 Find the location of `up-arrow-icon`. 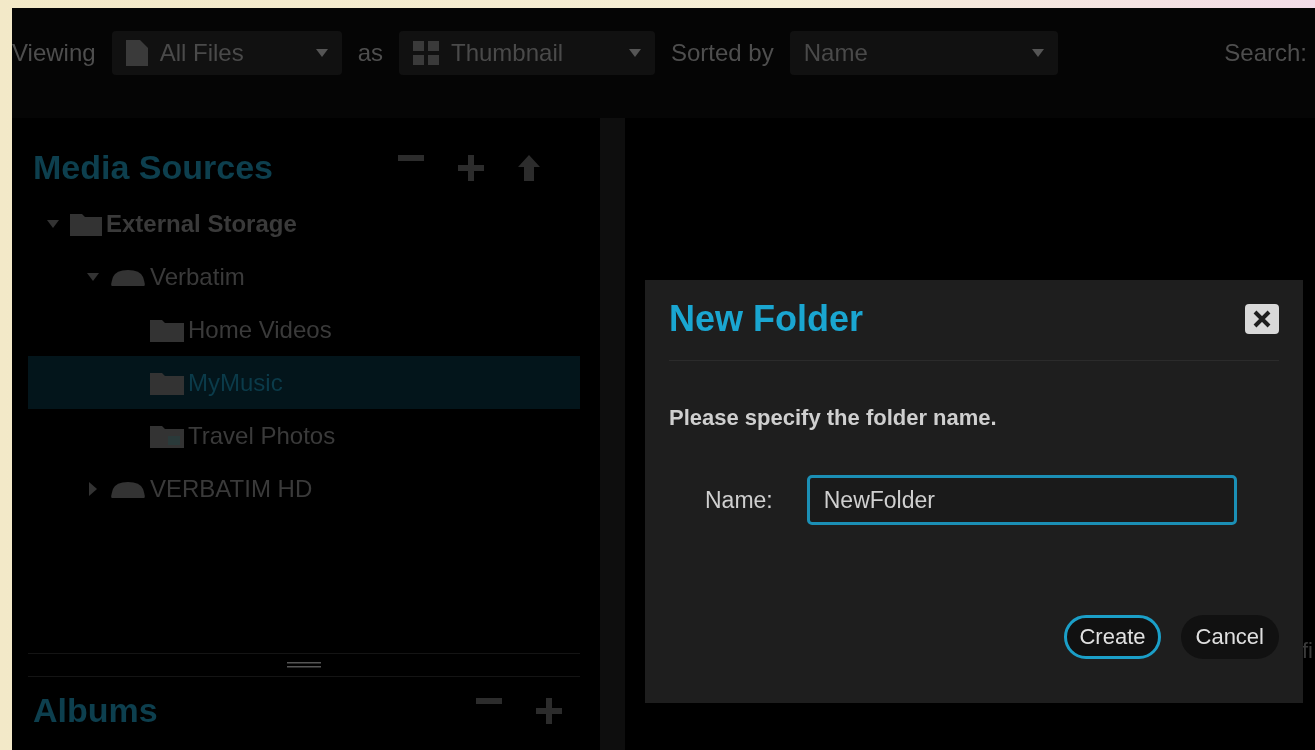

up-arrow-icon is located at coordinates (529, 167).